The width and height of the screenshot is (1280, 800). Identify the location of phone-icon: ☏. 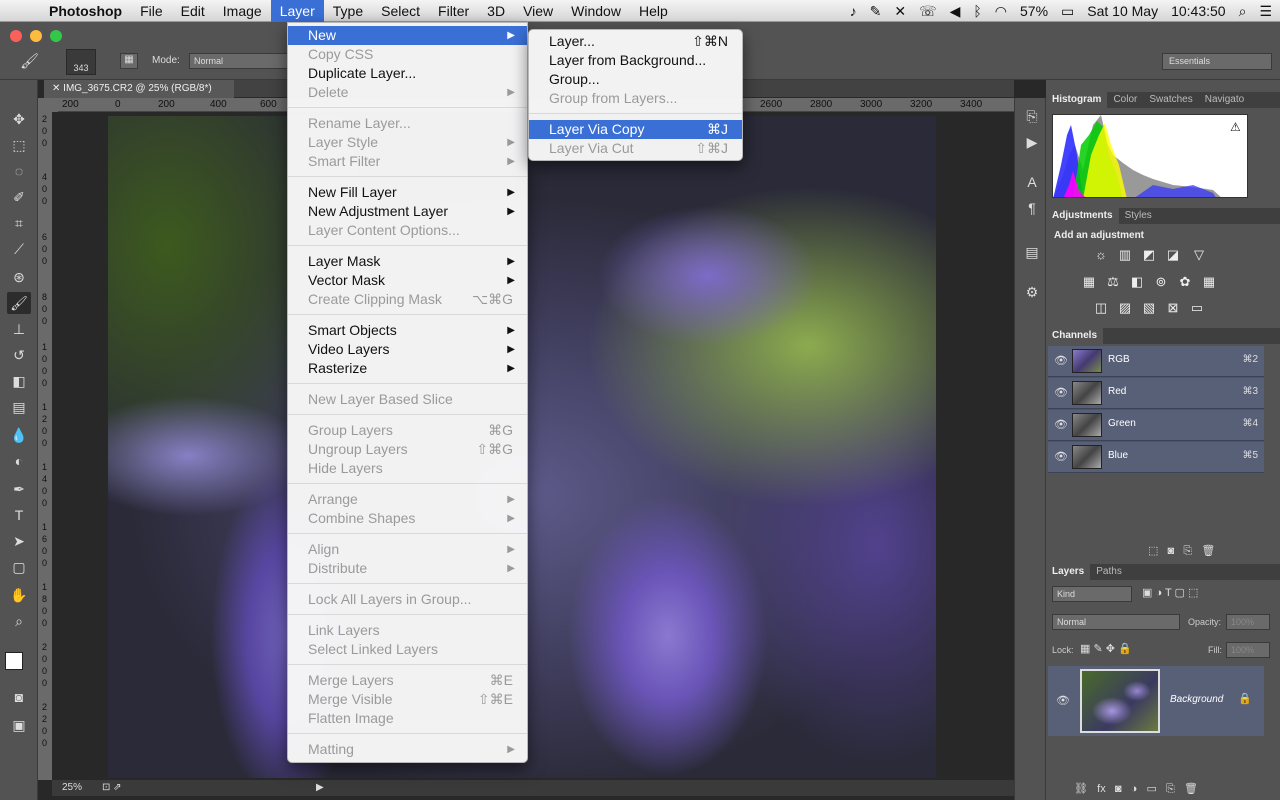
(928, 11).